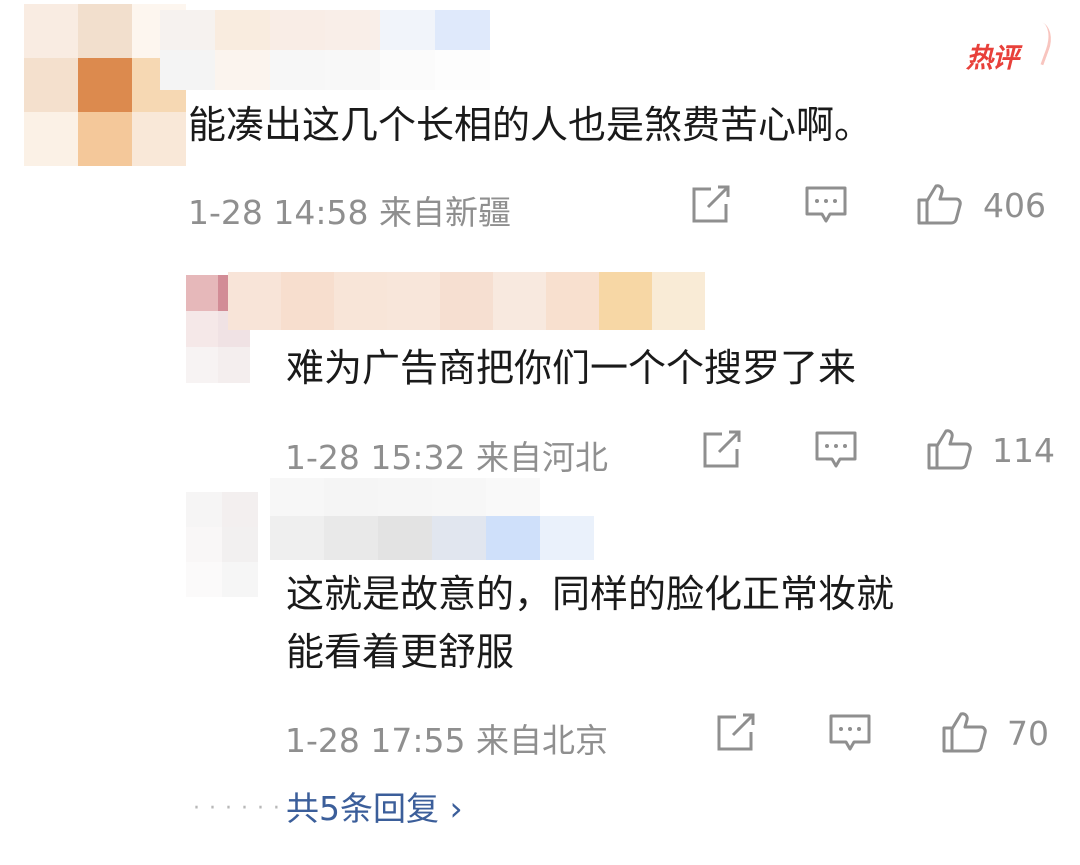 The image size is (1080, 865). What do you see at coordinates (374, 806) in the screenshot?
I see `more-replies-link: 共5条回复 ›` at bounding box center [374, 806].